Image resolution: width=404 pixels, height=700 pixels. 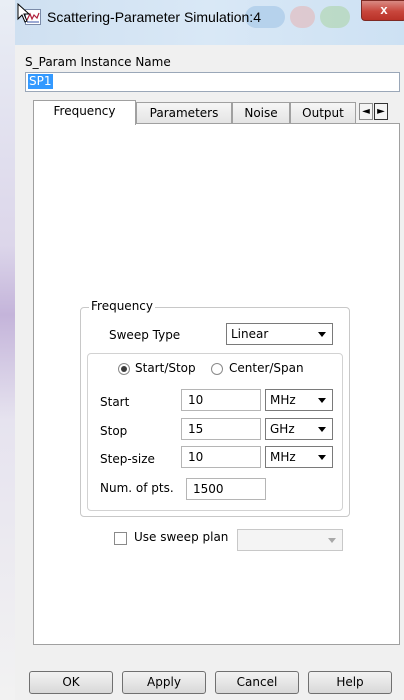 What do you see at coordinates (221, 429) in the screenshot?
I see `stop-input: 15` at bounding box center [221, 429].